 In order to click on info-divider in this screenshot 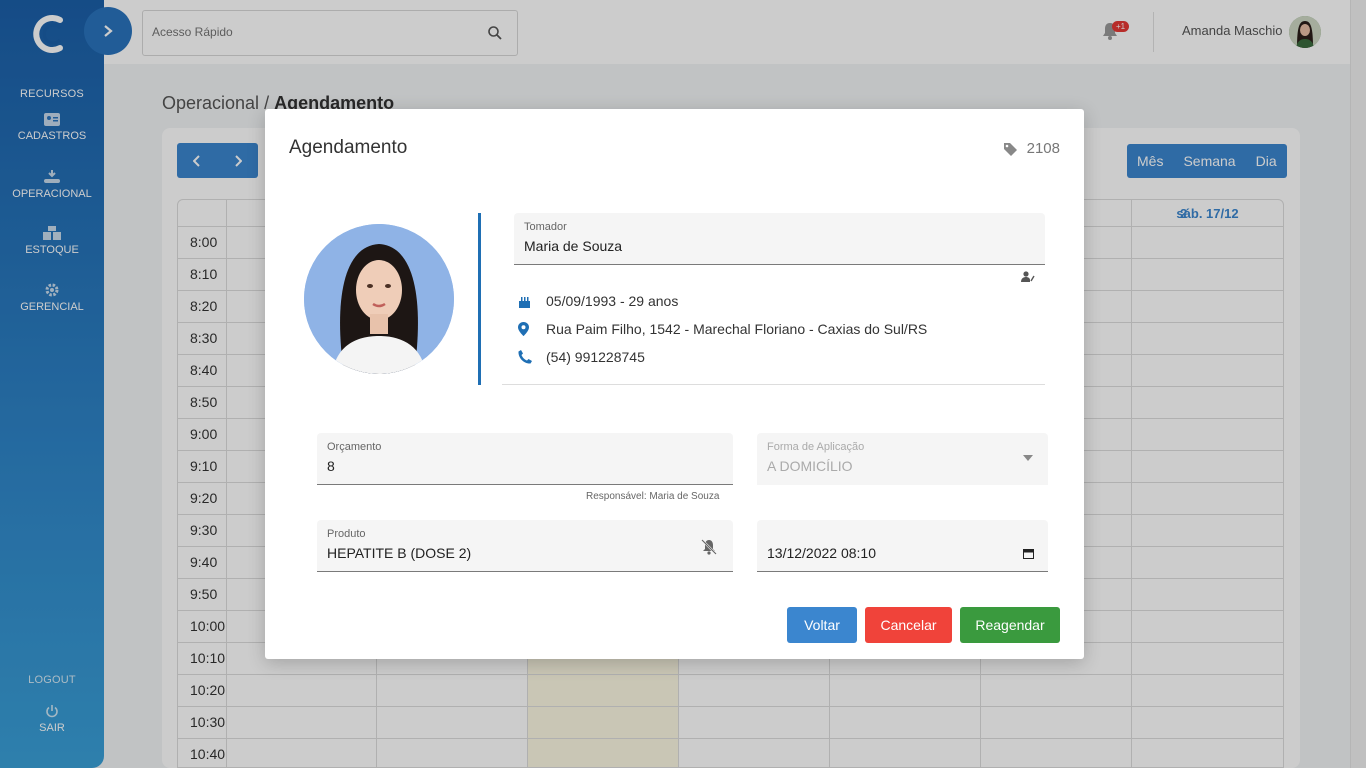, I will do `click(773, 384)`.